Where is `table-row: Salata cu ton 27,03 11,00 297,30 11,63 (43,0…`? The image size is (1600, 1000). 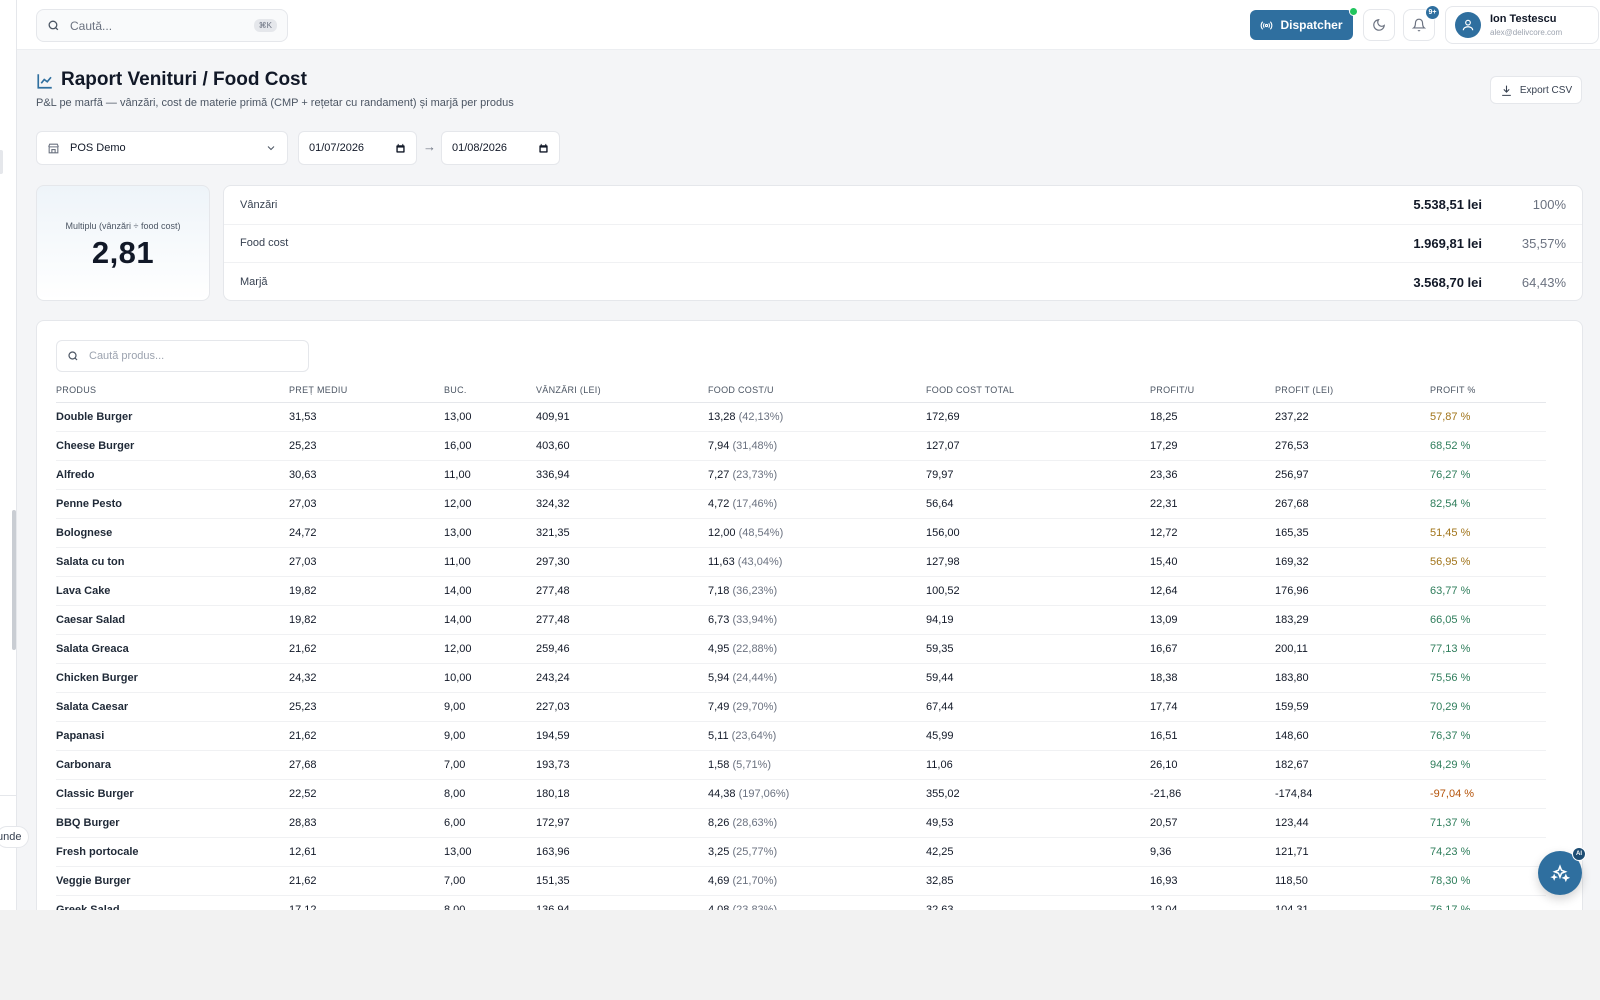
table-row: Salata cu ton 27,03 11,00 297,30 11,63 (43,0… is located at coordinates (801, 562).